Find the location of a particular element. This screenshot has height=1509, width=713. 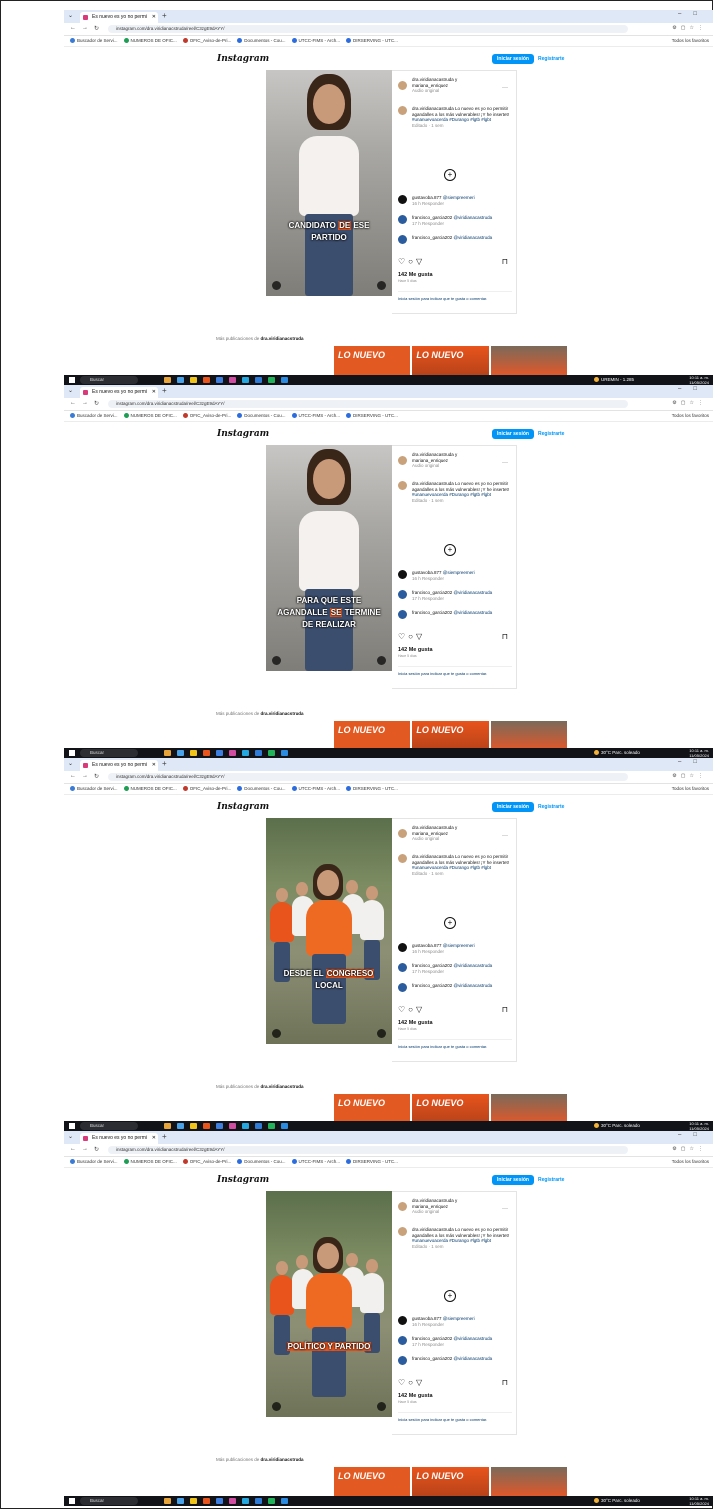

login-button: Iniciar sesión is located at coordinates (513, 1180).